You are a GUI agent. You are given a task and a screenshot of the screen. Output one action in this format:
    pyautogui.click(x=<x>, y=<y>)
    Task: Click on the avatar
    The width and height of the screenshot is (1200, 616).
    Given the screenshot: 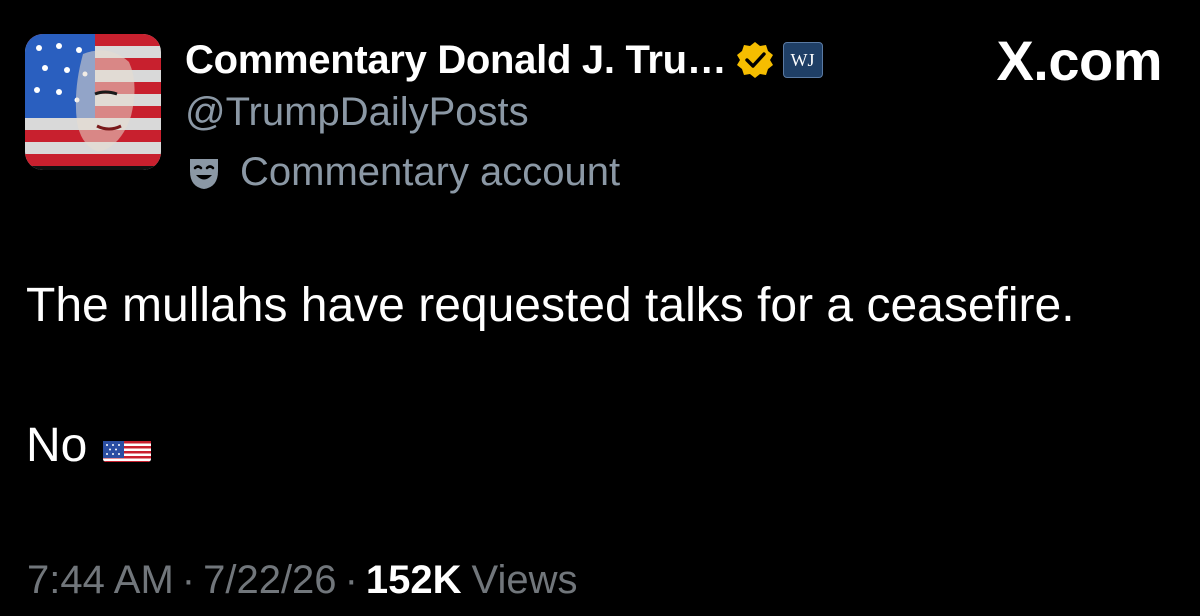 What is the action you would take?
    pyautogui.click(x=93, y=102)
    